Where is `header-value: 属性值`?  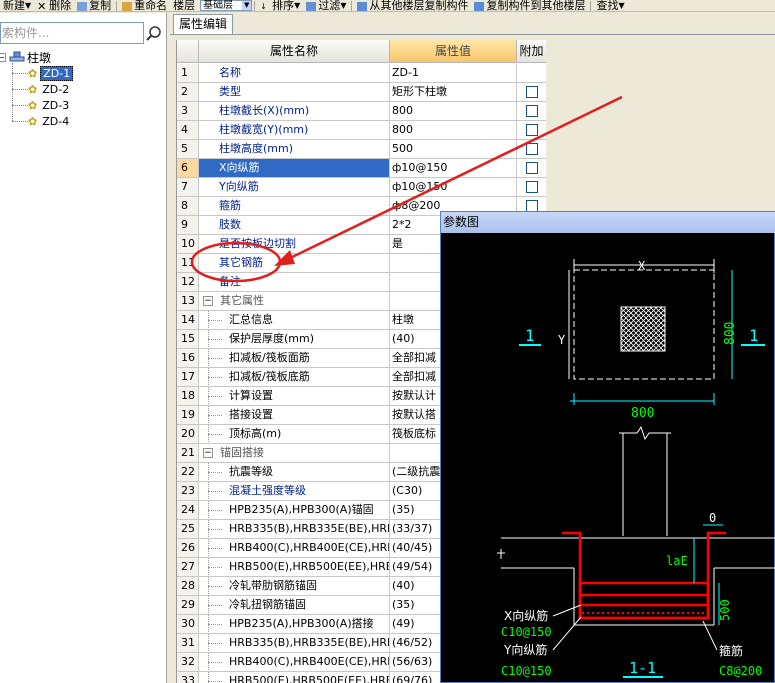 header-value: 属性值 is located at coordinates (453, 51).